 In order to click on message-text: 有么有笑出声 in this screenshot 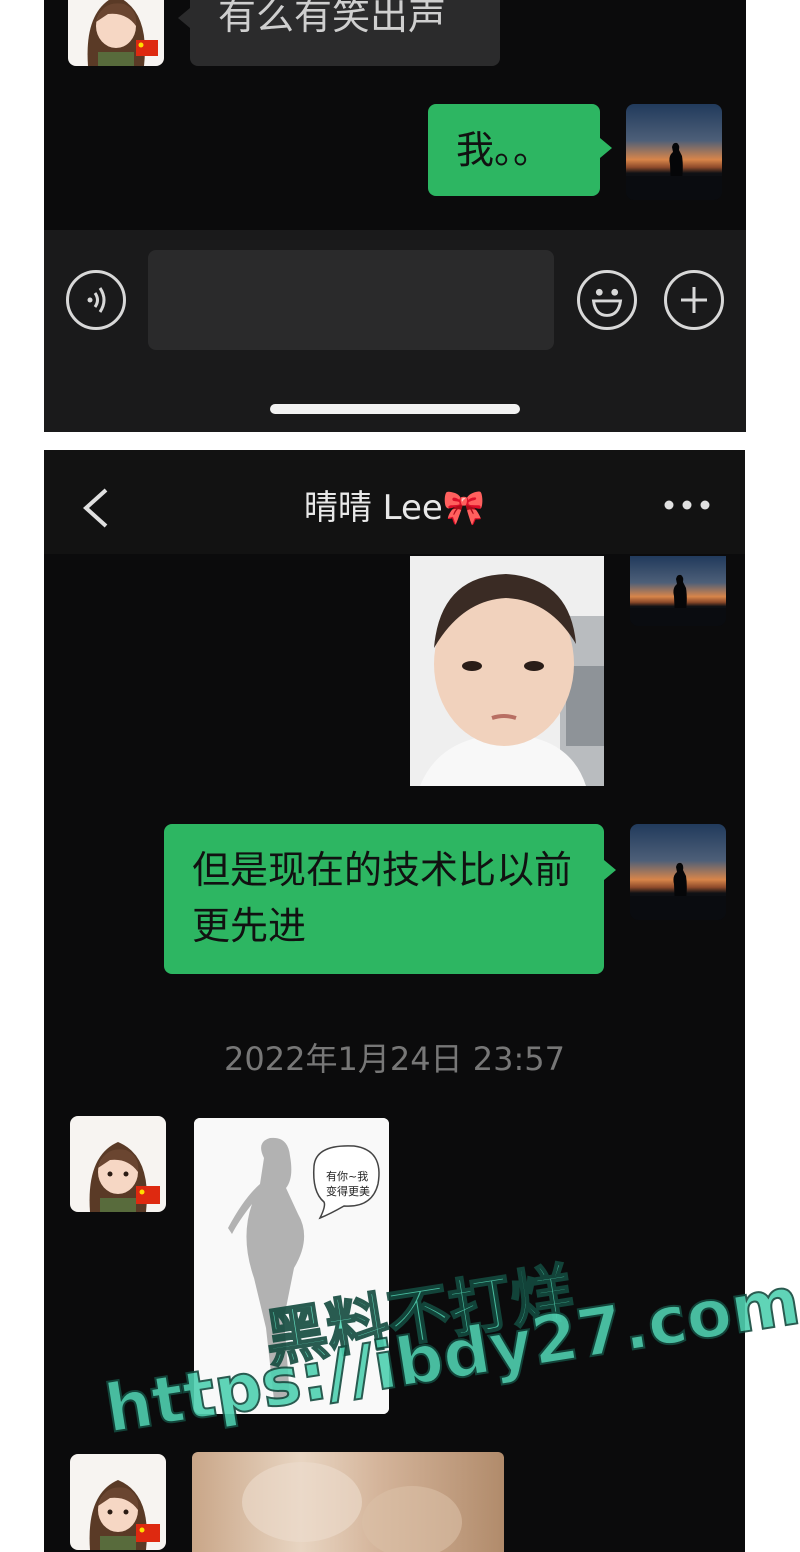, I will do `click(332, 19)`.